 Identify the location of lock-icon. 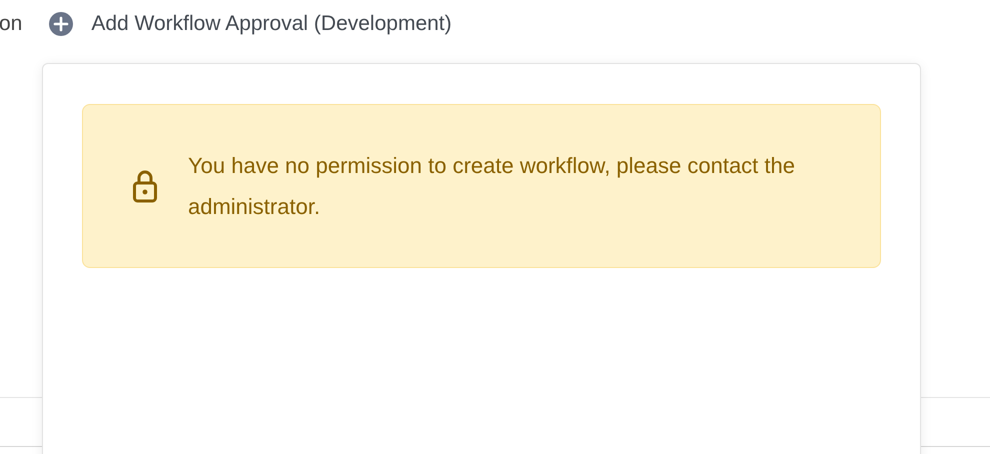
(145, 186).